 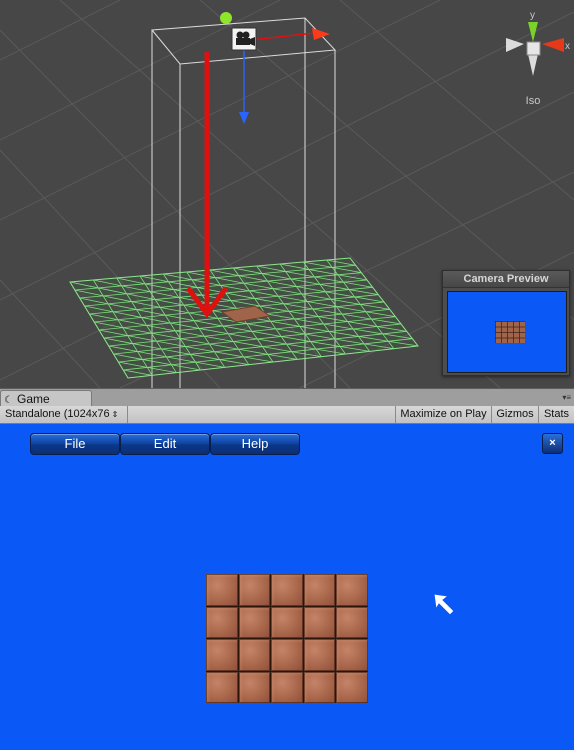 What do you see at coordinates (506, 279) in the screenshot?
I see `camera-preview-title: Camera Preview` at bounding box center [506, 279].